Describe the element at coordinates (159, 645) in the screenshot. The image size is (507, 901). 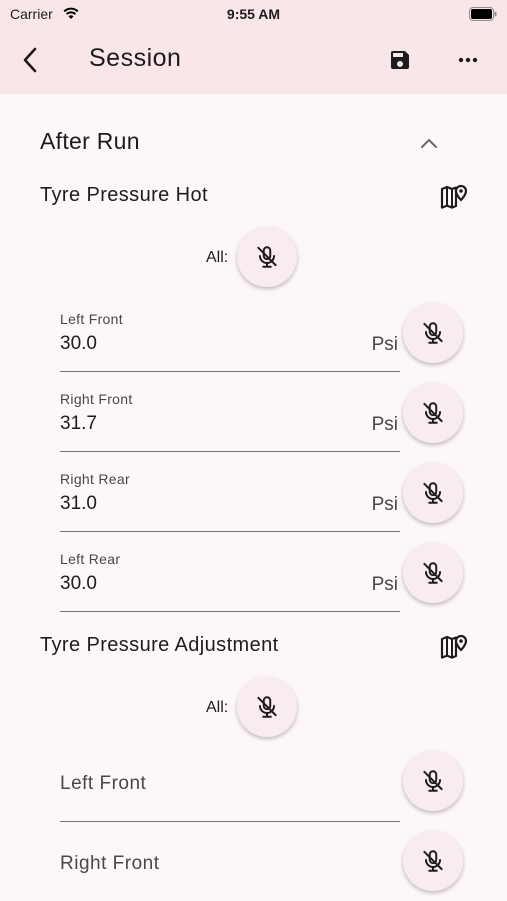
I see `group-title-tyre-pressure-adjustment: Tyre Pressure Adjustment` at that location.